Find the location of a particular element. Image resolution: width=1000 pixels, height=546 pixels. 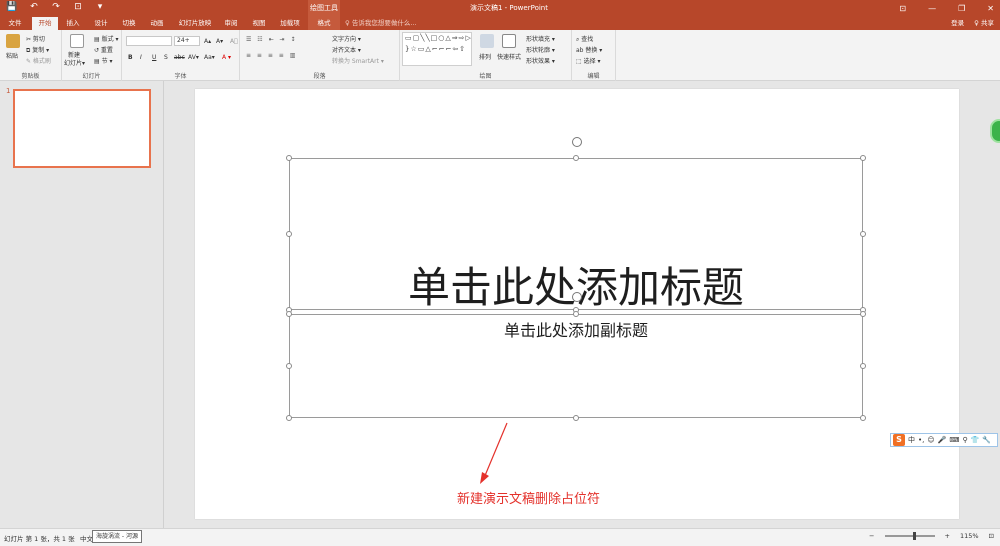

status-bar: 幻灯片 第 1 张，共 1 张 中文 海旋涡流 - 河源 − + 115% ⊡ is located at coordinates (500, 537).